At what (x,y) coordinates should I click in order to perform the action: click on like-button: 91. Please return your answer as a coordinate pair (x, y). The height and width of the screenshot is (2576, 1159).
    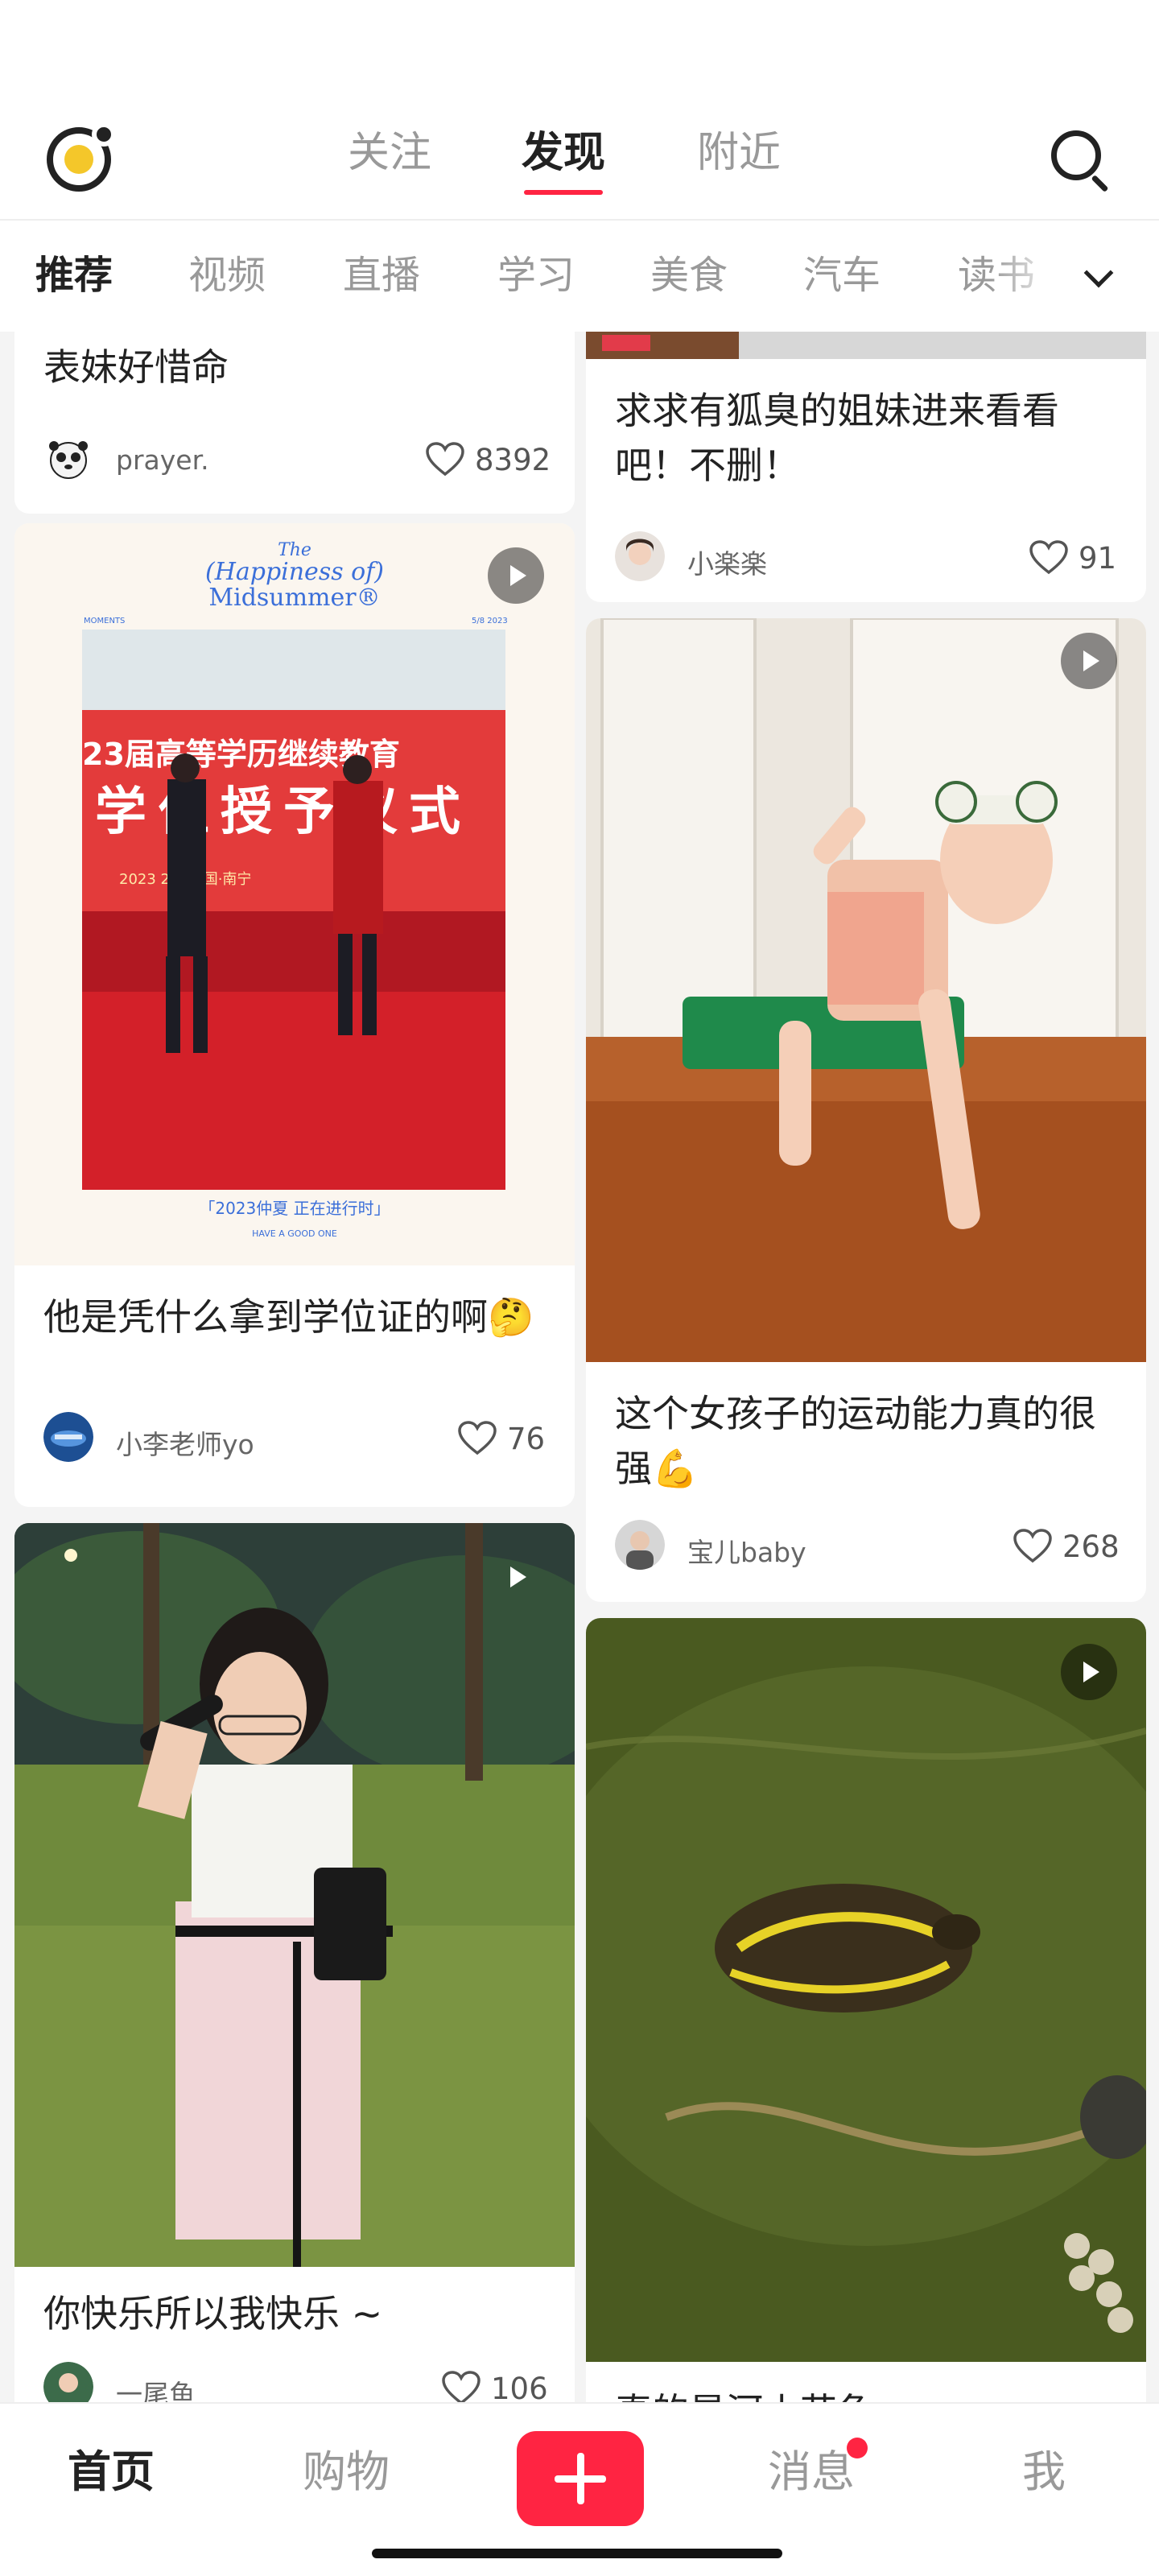
    Looking at the image, I should click on (1073, 556).